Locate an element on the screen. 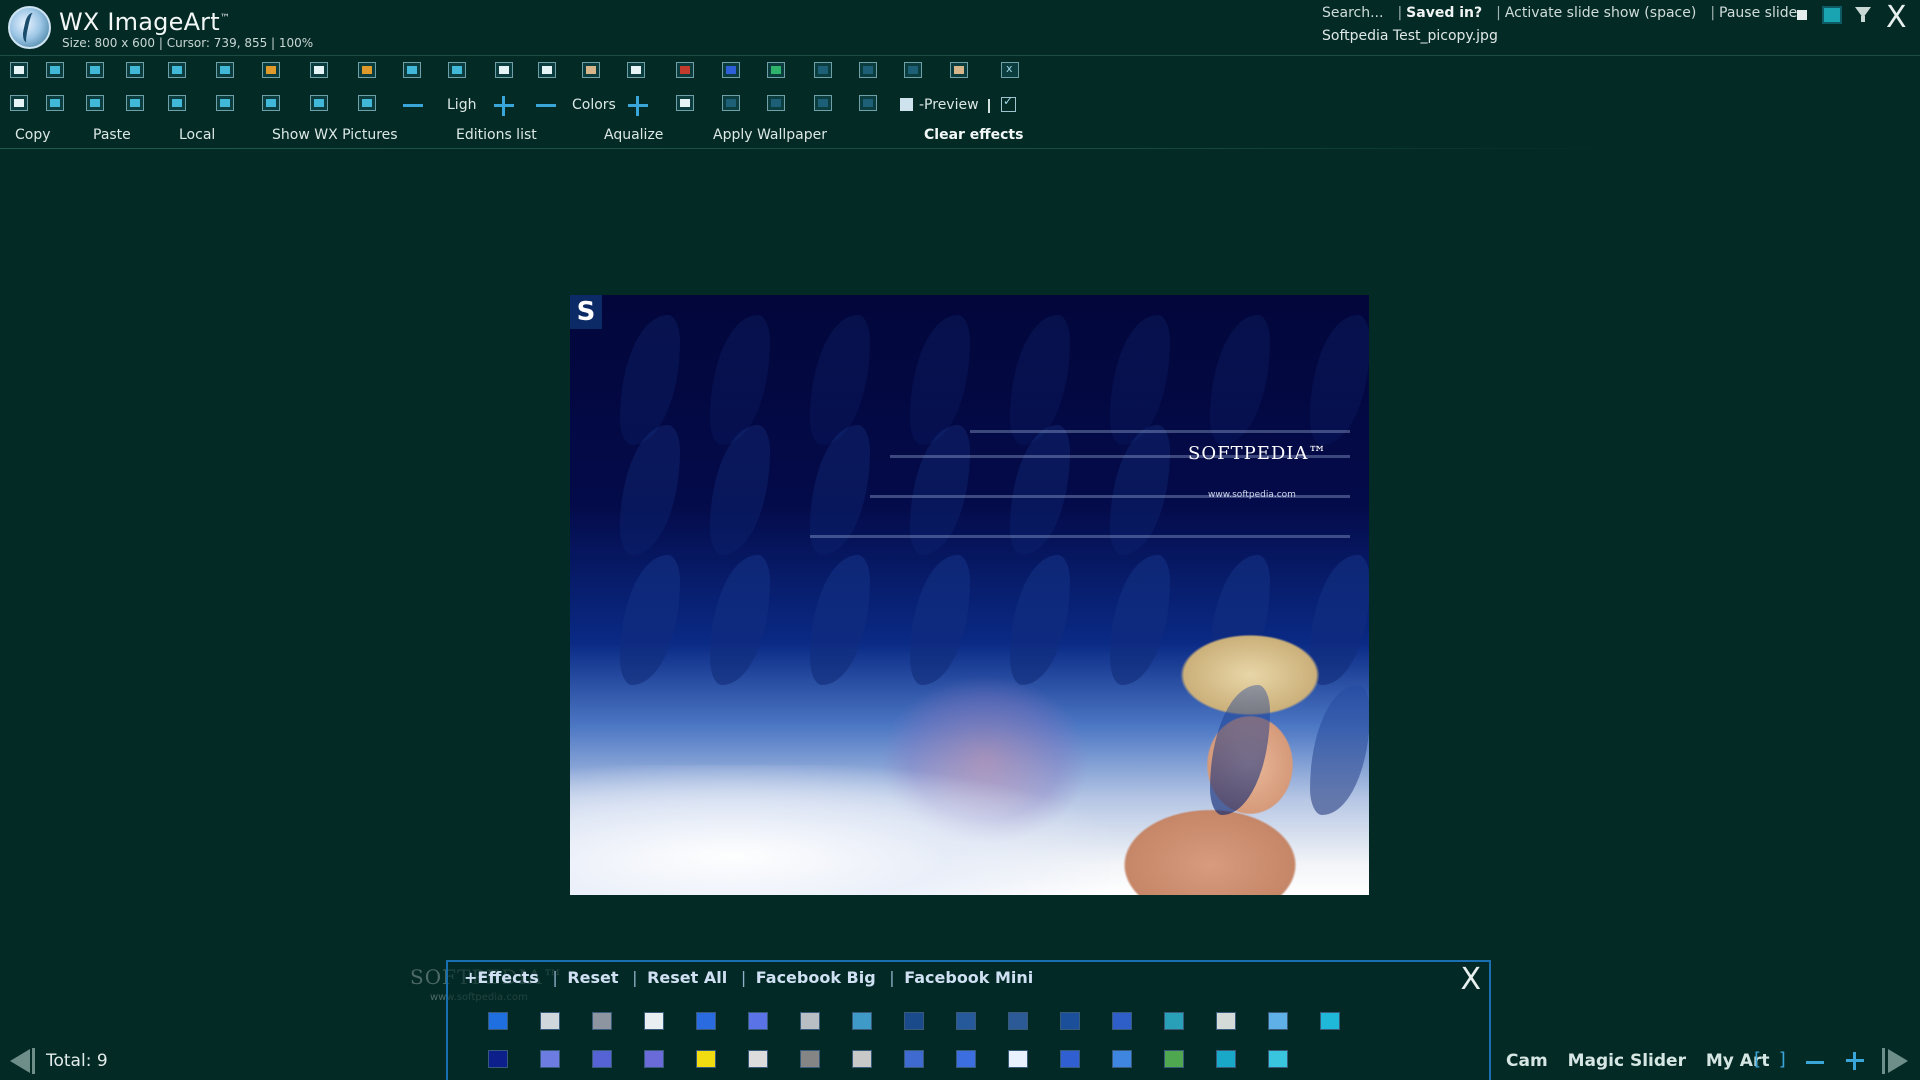 The height and width of the screenshot is (1080, 1920). pause-slide-link: Pause slide is located at coordinates (1758, 13).